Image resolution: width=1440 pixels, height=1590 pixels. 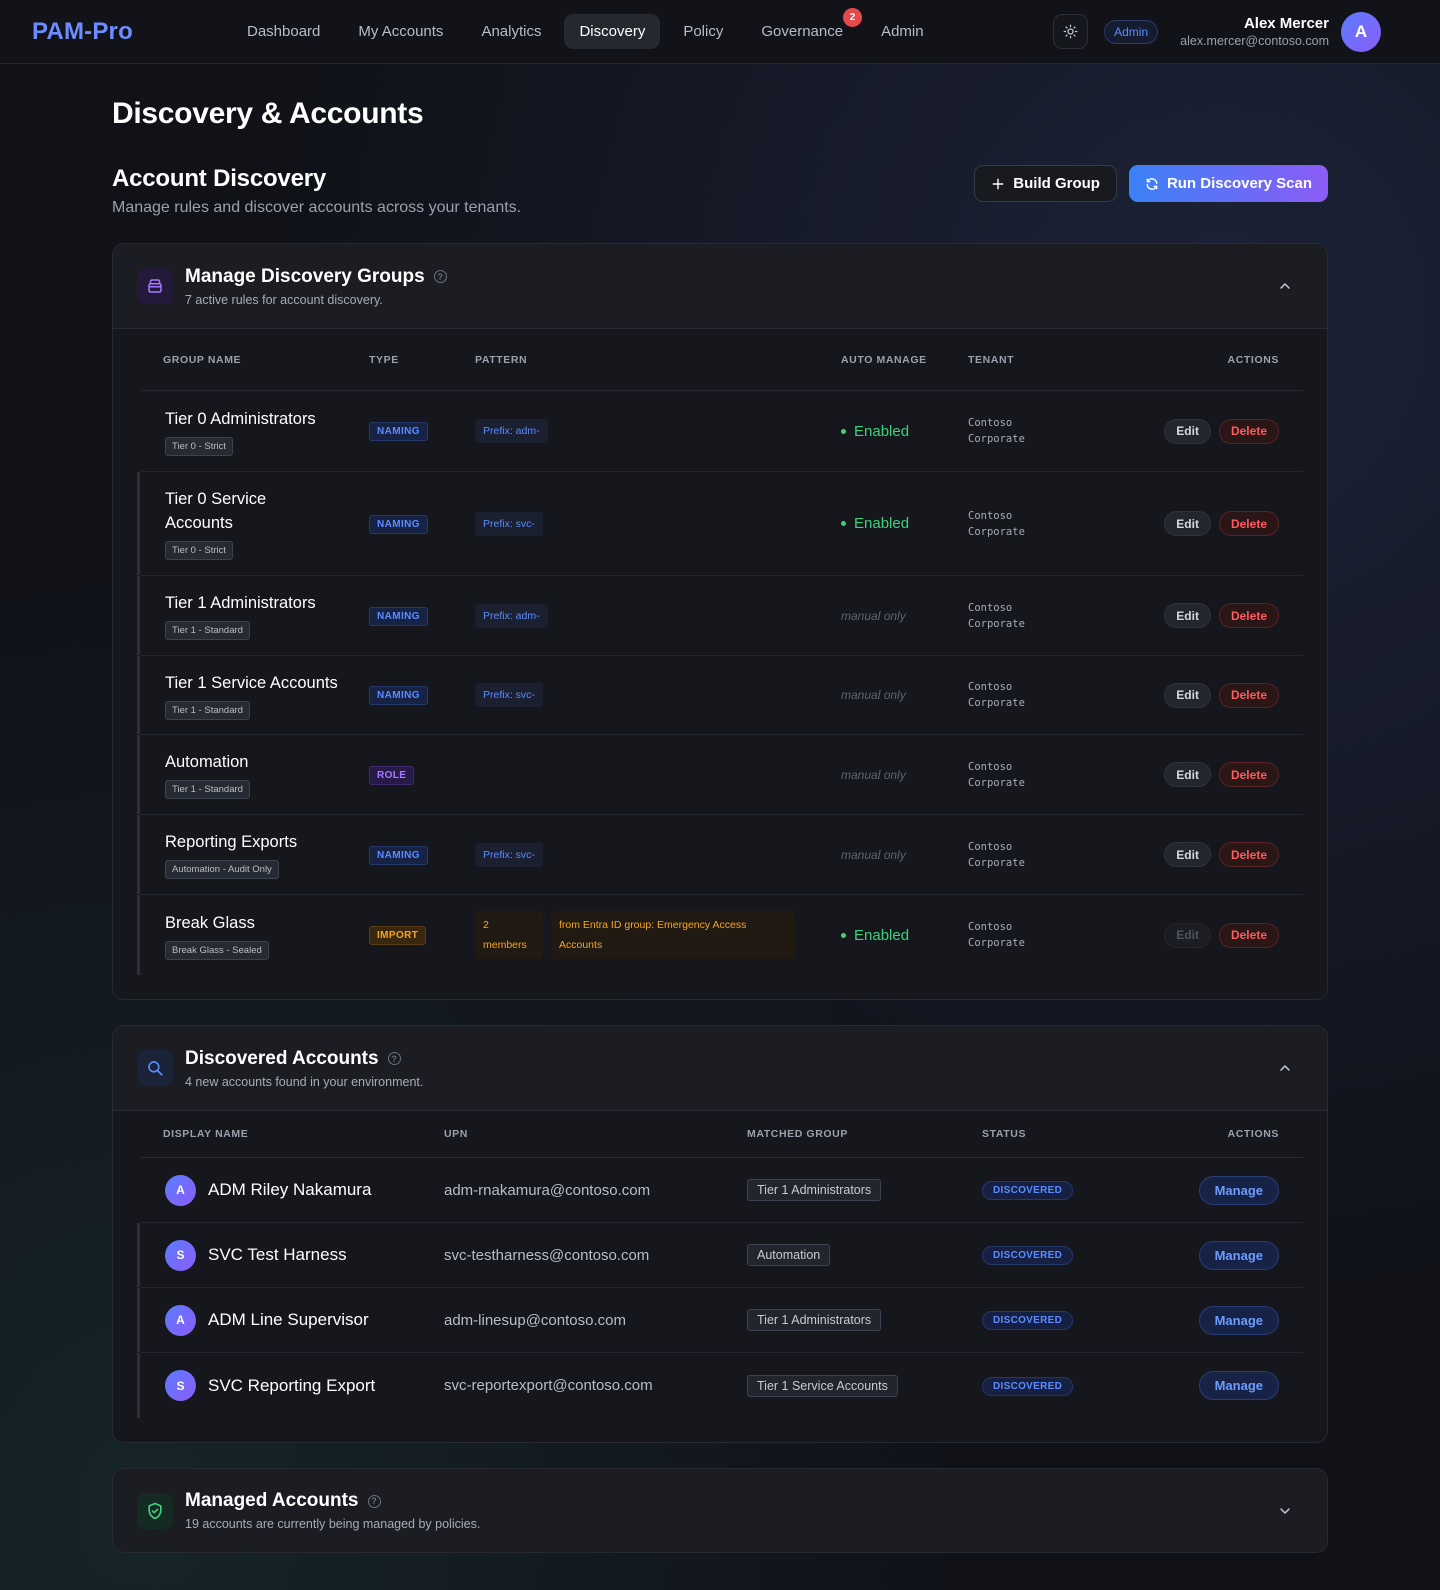 What do you see at coordinates (1056, 183) in the screenshot?
I see `build-group-label: Build Group` at bounding box center [1056, 183].